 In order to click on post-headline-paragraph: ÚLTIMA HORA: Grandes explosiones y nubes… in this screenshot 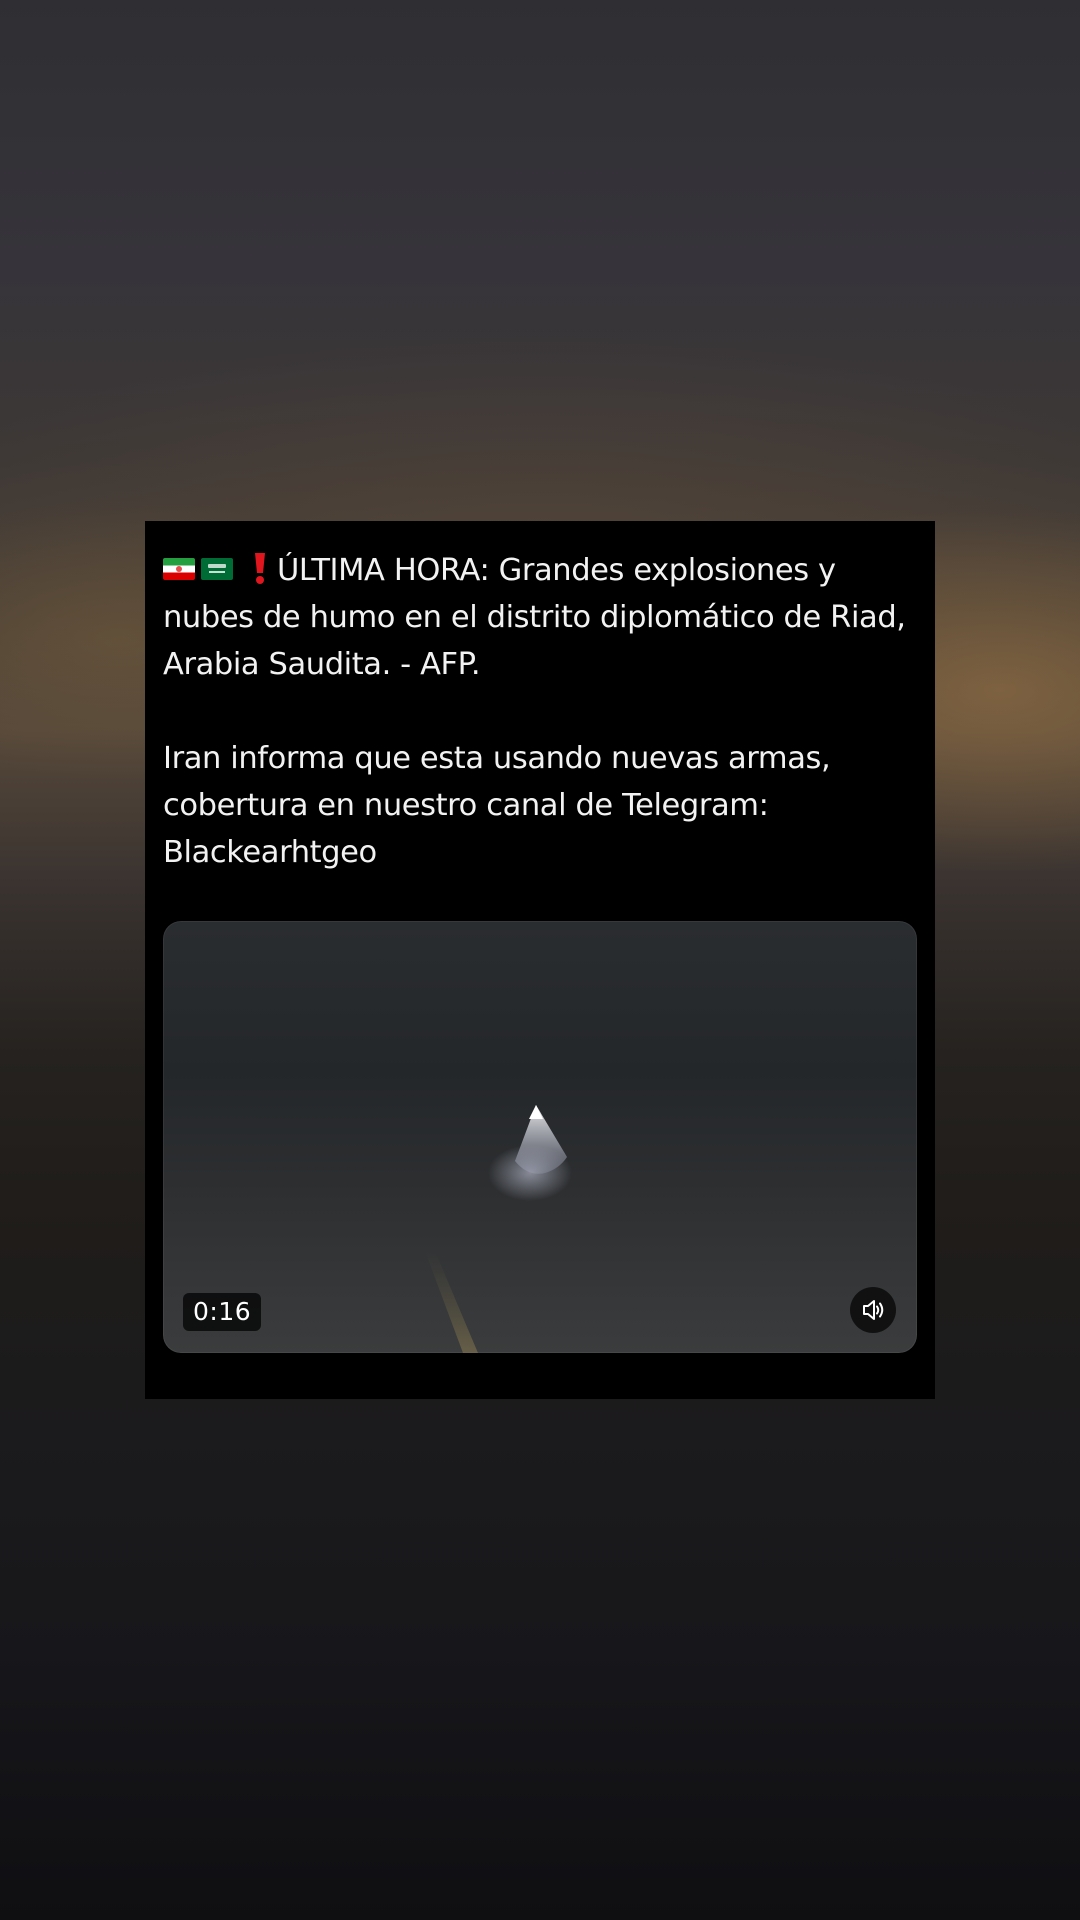, I will do `click(543, 617)`.